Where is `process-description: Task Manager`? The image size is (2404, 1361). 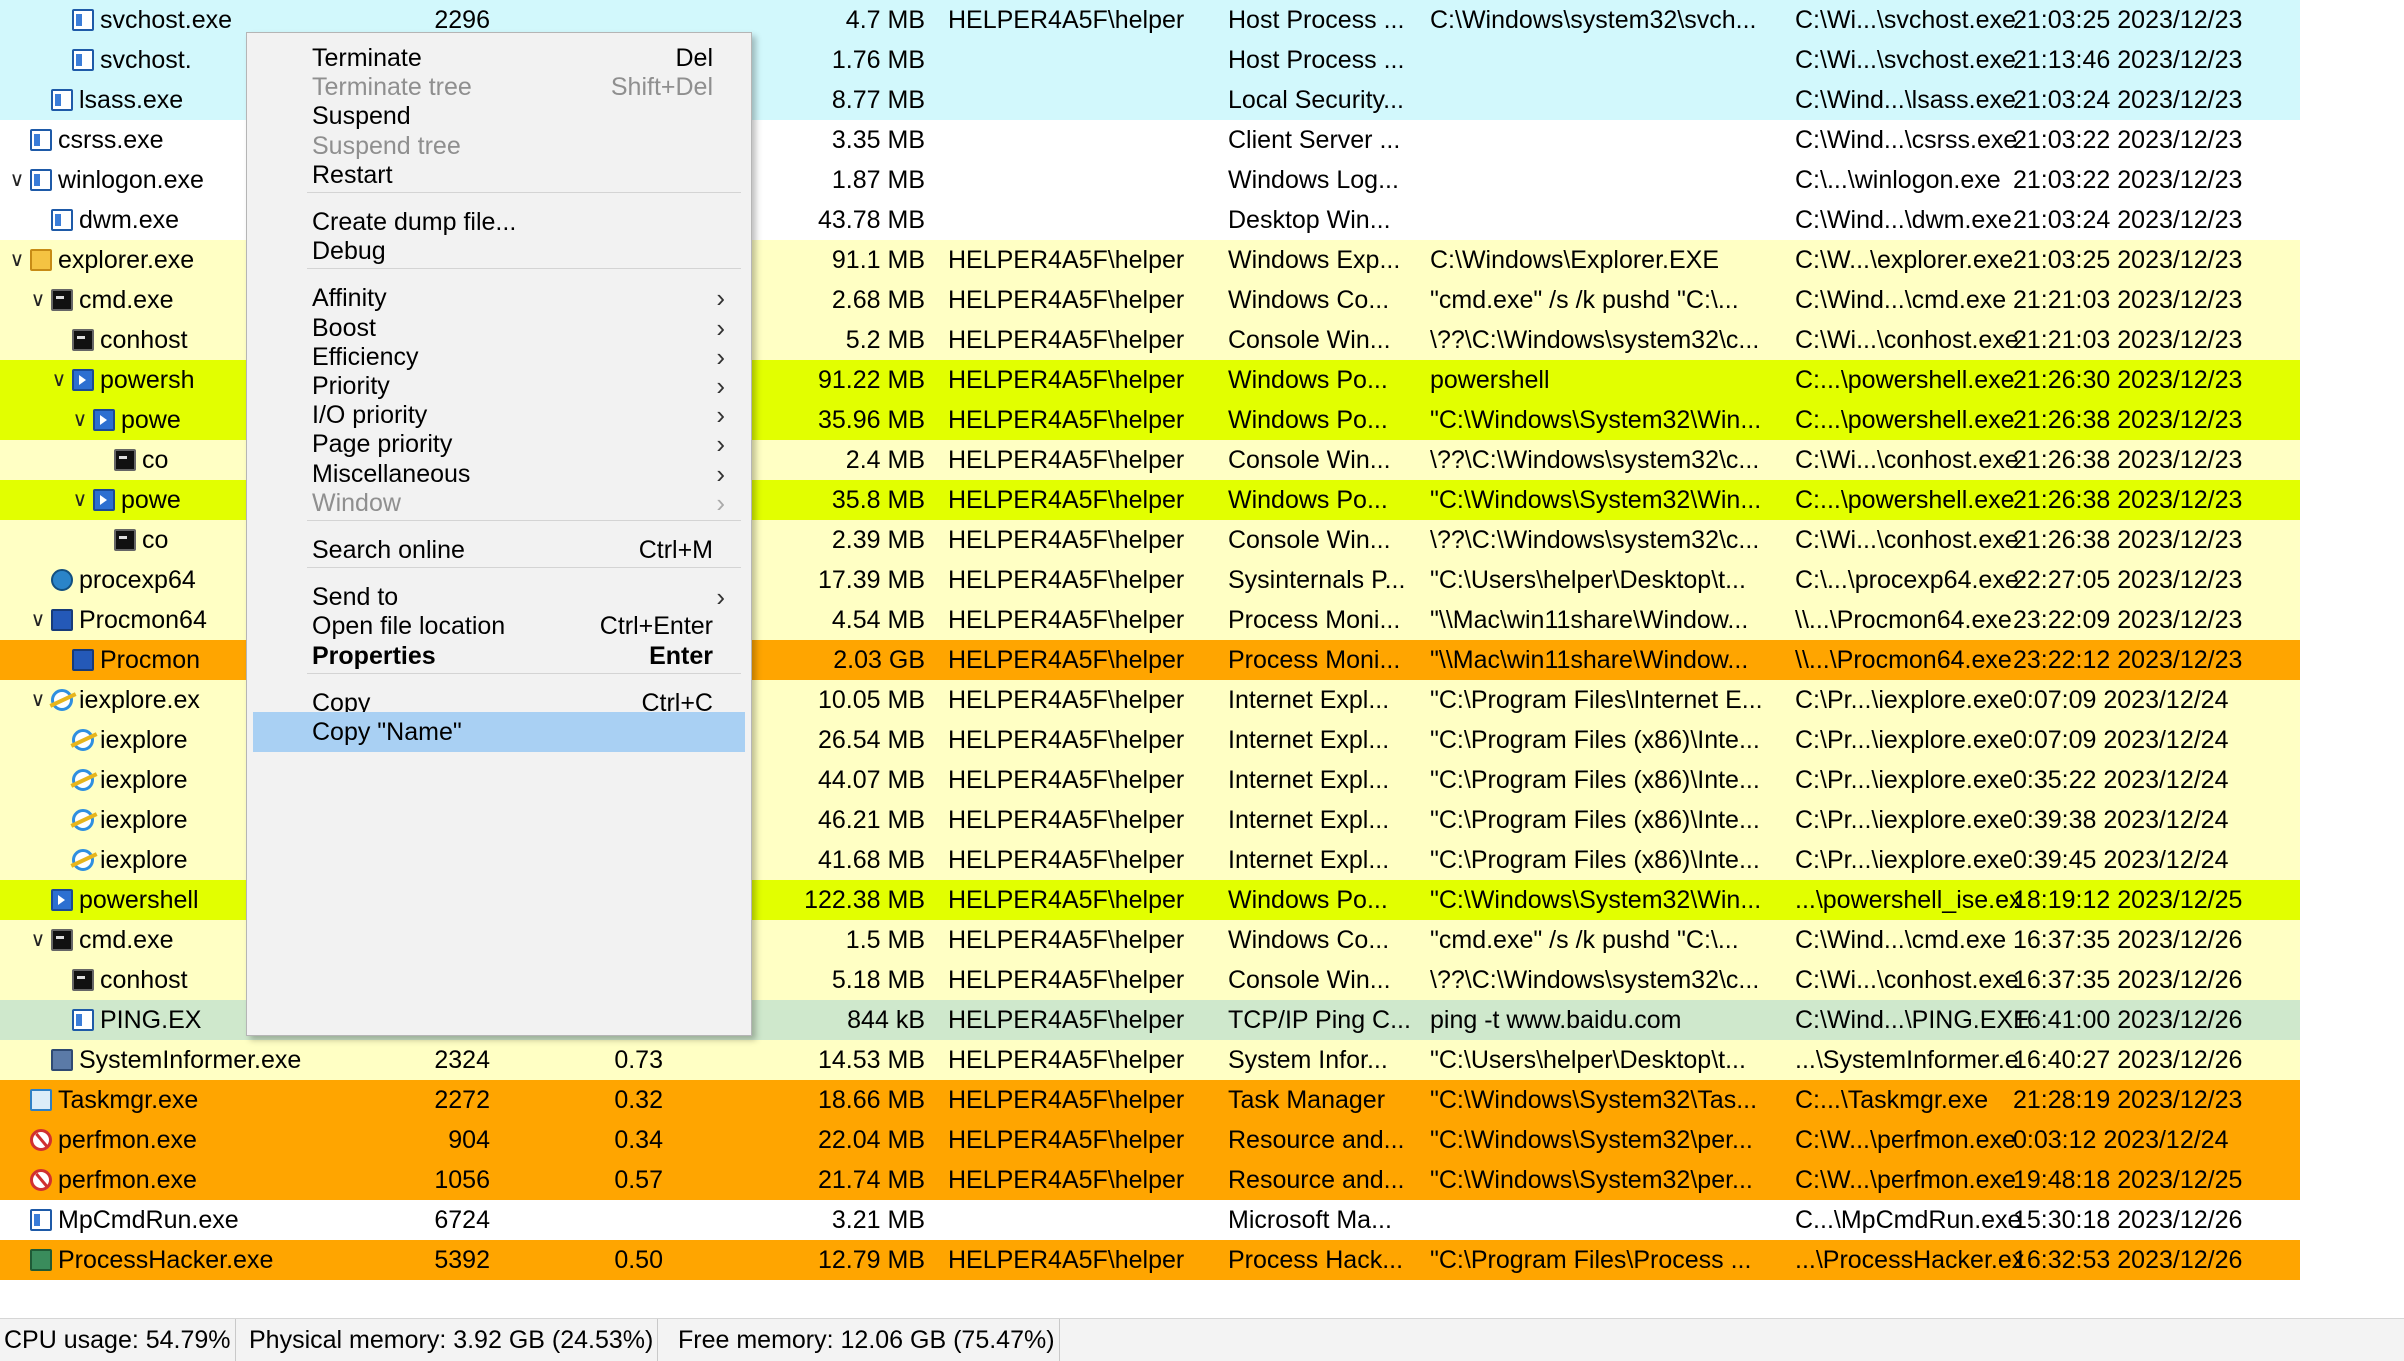 process-description: Task Manager is located at coordinates (1307, 1100).